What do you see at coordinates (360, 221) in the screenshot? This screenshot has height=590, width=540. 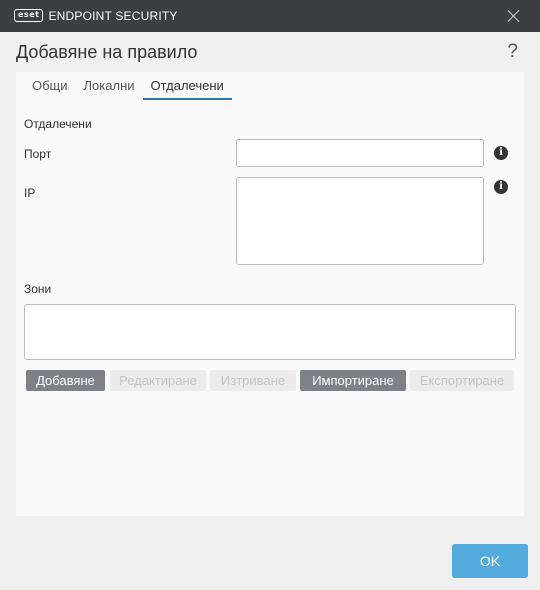 I see `ip-textarea` at bounding box center [360, 221].